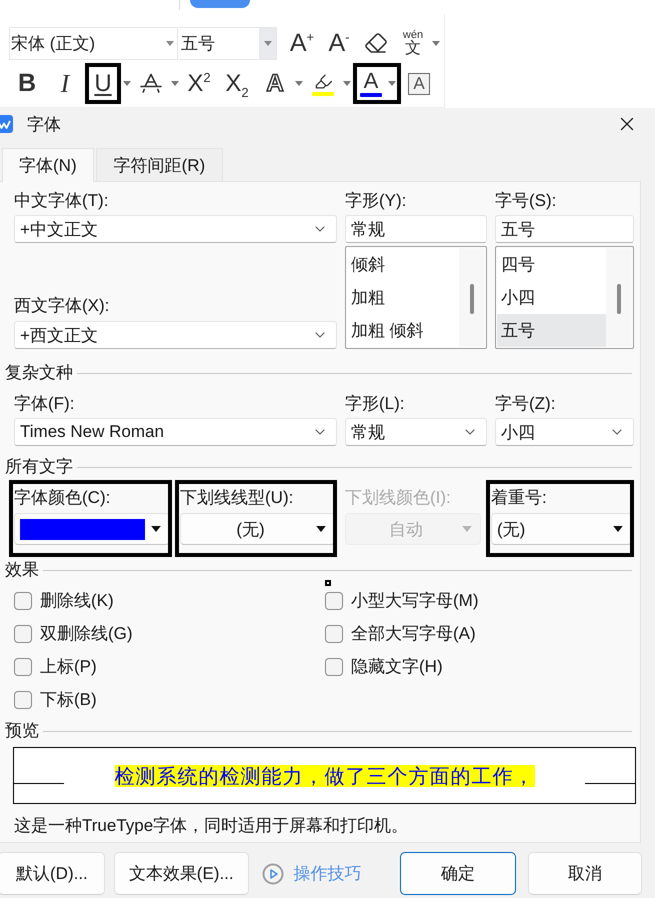 The height and width of the screenshot is (898, 655). I want to click on tab: 字体(N), so click(48, 165).